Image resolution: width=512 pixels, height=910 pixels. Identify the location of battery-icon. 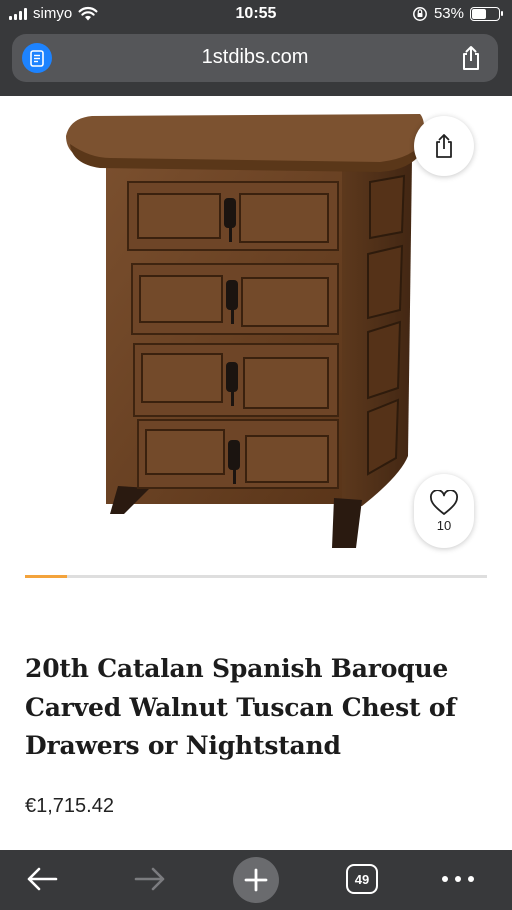
(486, 13).